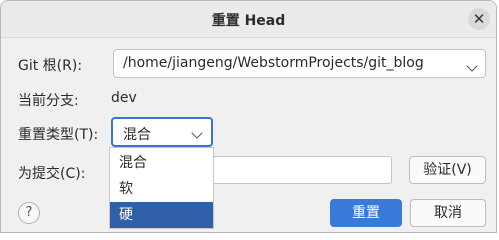 The height and width of the screenshot is (240, 499). Describe the element at coordinates (162, 132) in the screenshot. I see `reset-type-dropdown: 混合` at that location.